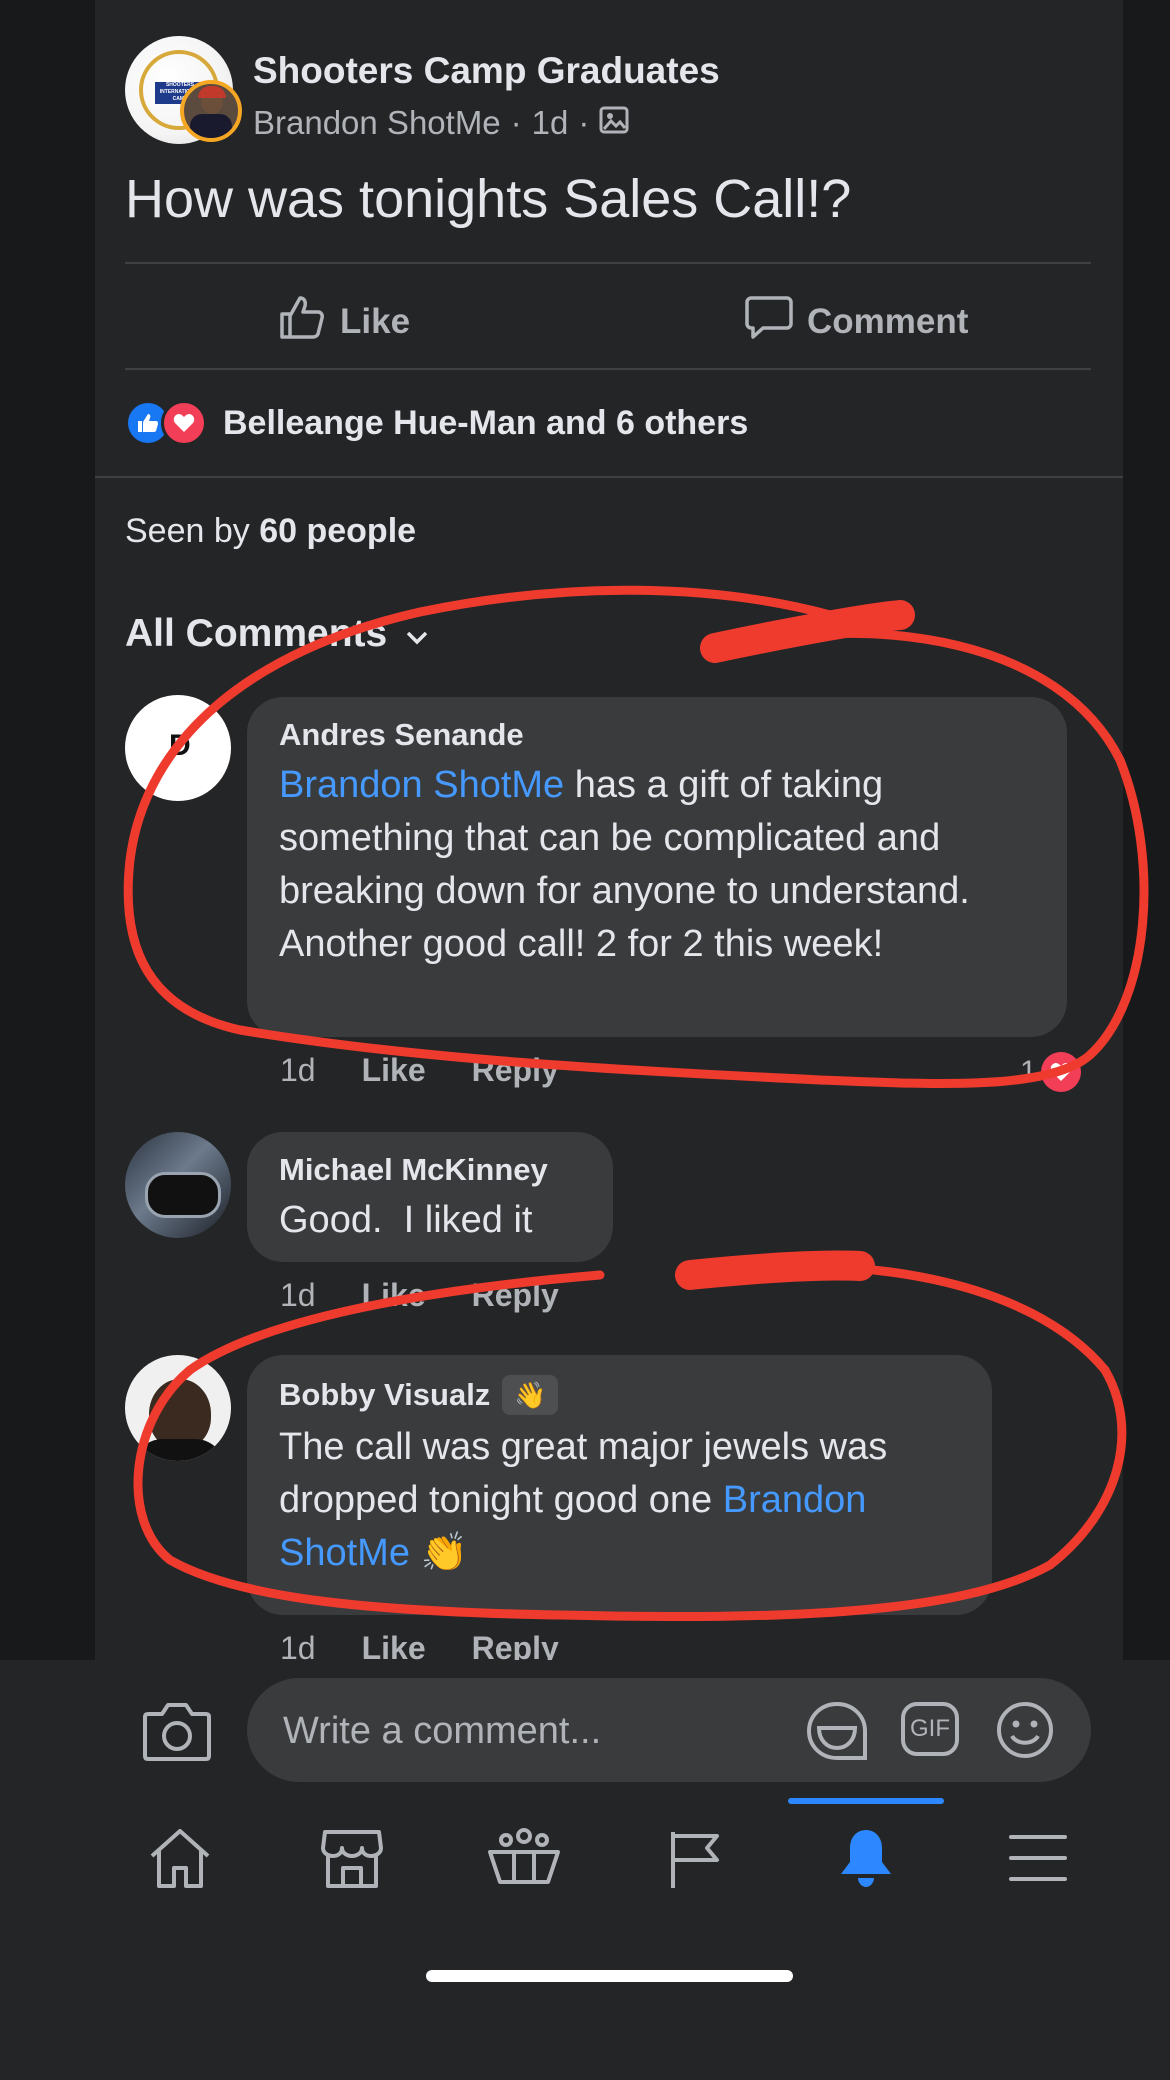 This screenshot has height=2080, width=1170. I want to click on avatar-photo, so click(183, 1195).